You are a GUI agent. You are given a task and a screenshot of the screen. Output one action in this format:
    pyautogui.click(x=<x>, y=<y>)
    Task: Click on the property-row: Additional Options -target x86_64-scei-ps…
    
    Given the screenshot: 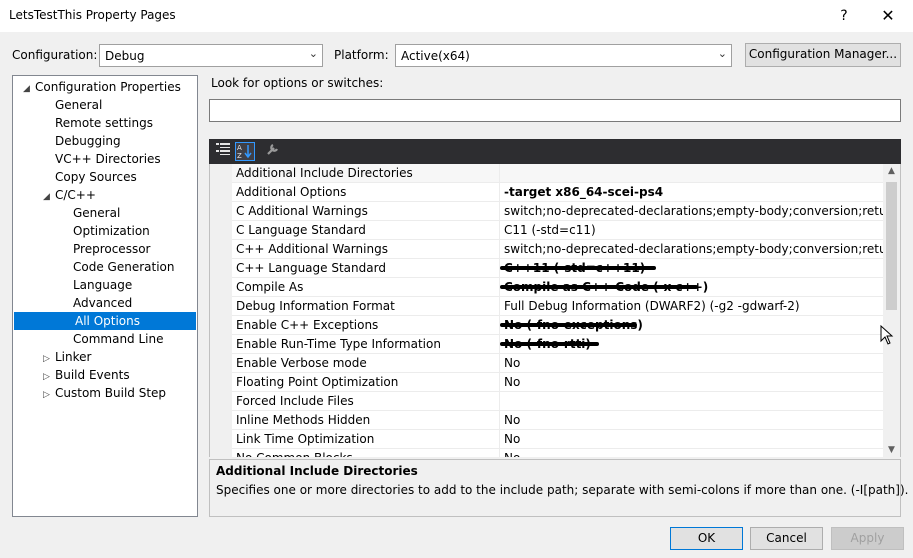 What is the action you would take?
    pyautogui.click(x=558, y=192)
    